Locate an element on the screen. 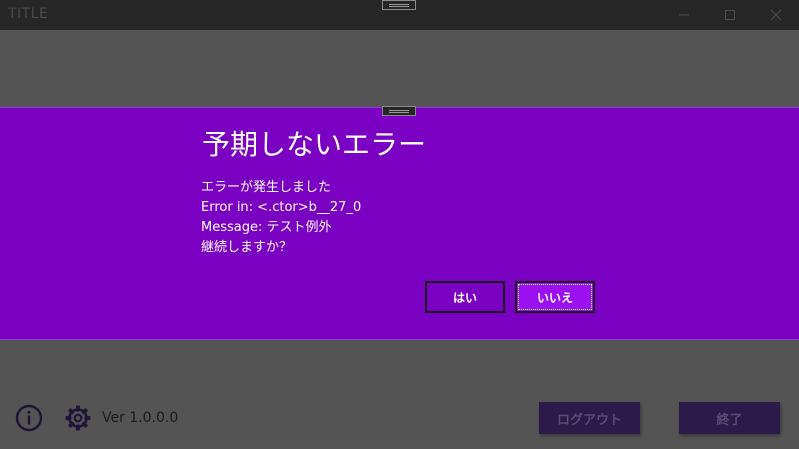 This screenshot has width=799, height=449. maximize-icon is located at coordinates (730, 15).